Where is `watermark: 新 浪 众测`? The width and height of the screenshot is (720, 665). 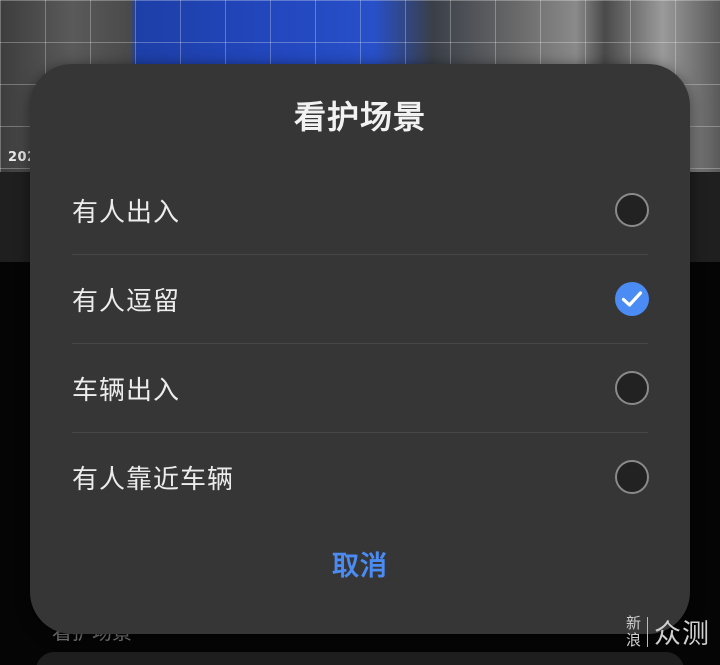
watermark: 新 浪 众测 is located at coordinates (668, 631).